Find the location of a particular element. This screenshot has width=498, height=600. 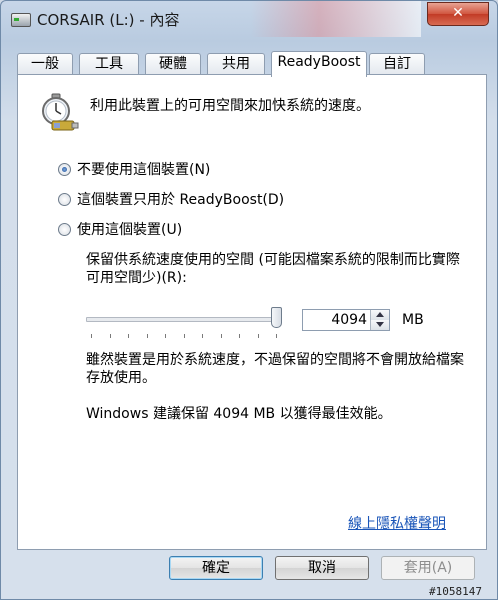

reserve-space-label: 保留供系統速度使用的空間 (可能因檔案系統的限制而比實際可用空間少)(R): is located at coordinates (273, 269).